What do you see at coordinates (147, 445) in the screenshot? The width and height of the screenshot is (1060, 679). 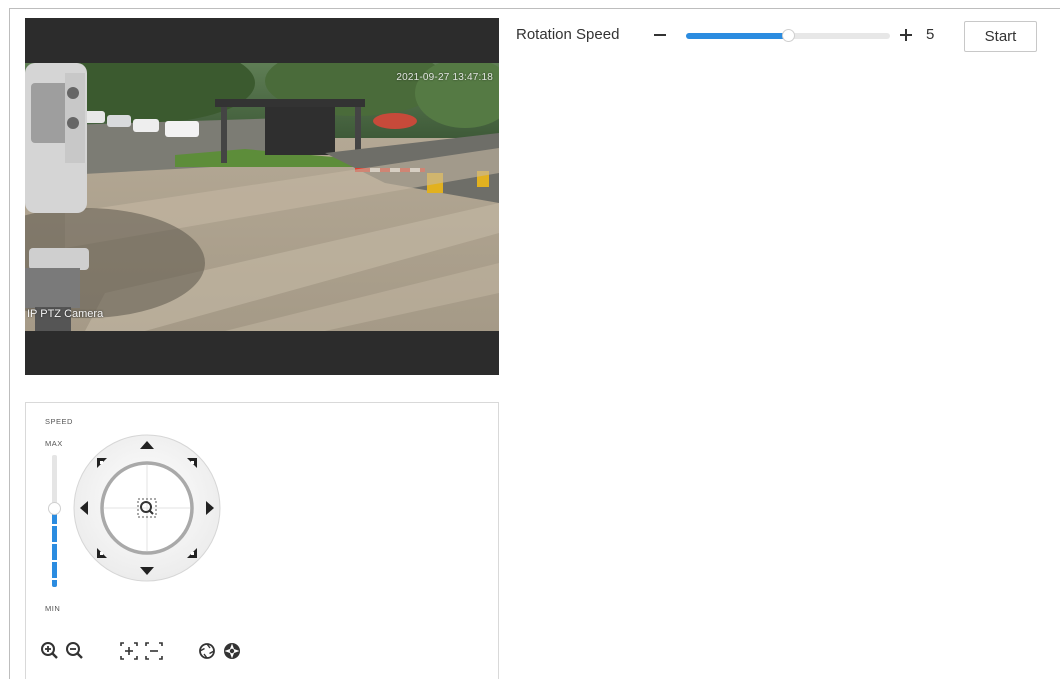 I see `pan-up-button` at bounding box center [147, 445].